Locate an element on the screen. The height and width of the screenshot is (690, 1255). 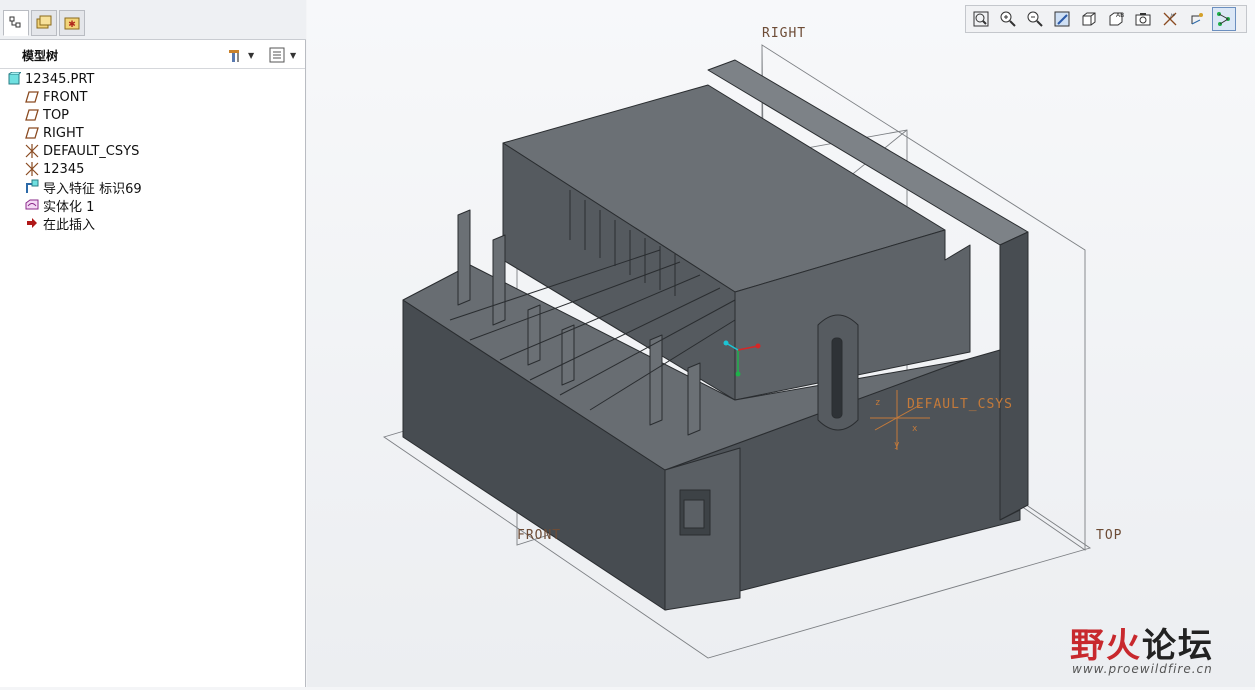
insert-here-icon is located at coordinates (32, 223).